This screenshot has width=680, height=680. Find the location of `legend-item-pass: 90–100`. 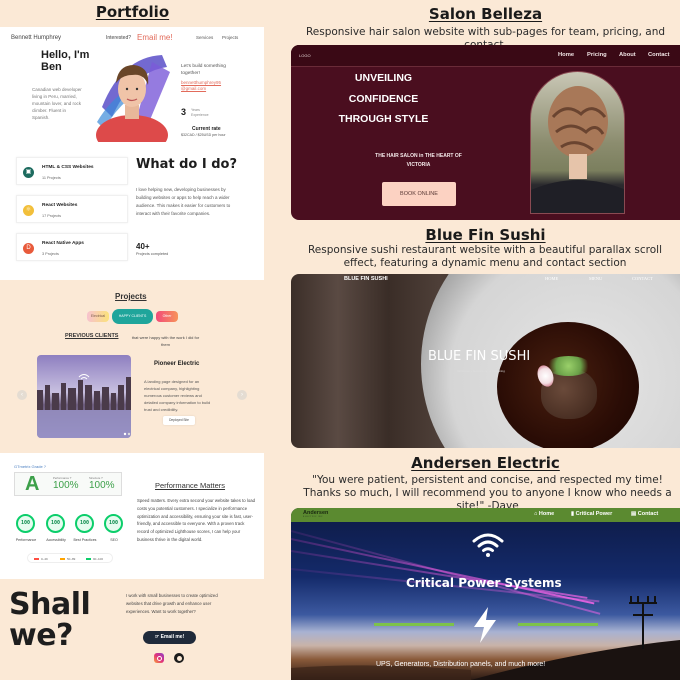

legend-item-pass: 90–100 is located at coordinates (94, 559).